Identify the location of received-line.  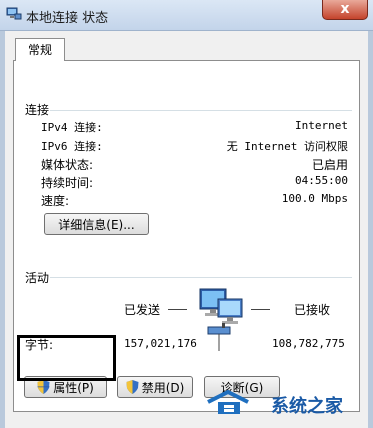
(260, 309).